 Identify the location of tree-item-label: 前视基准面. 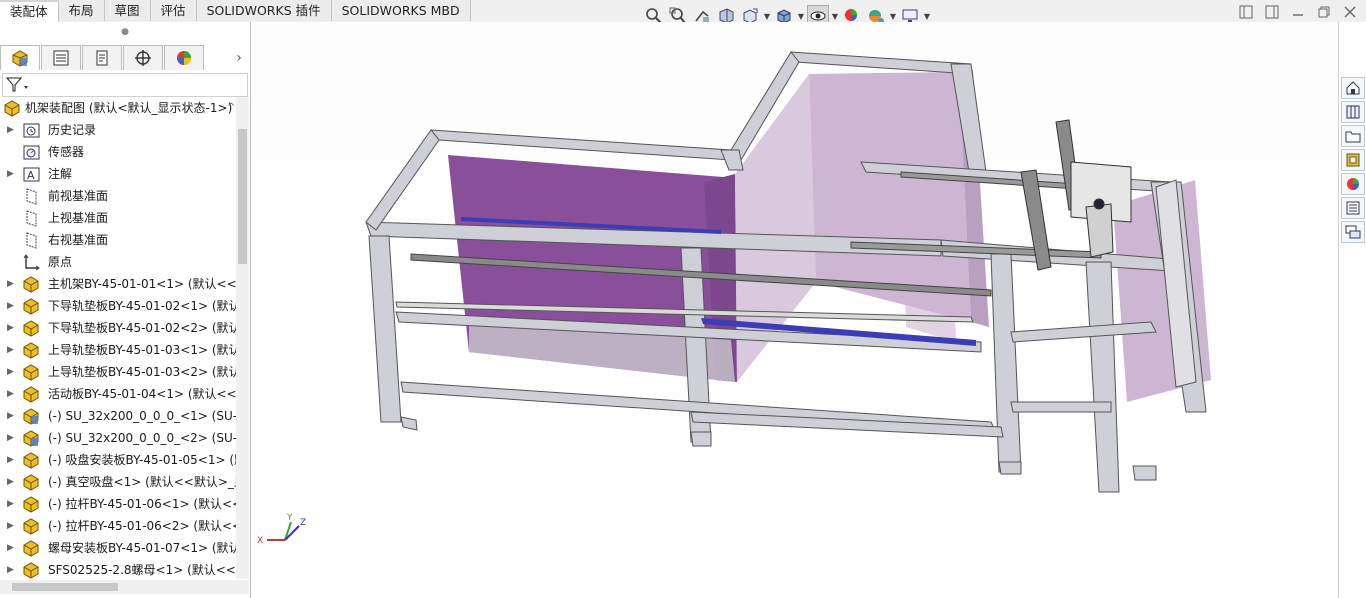
(78, 196).